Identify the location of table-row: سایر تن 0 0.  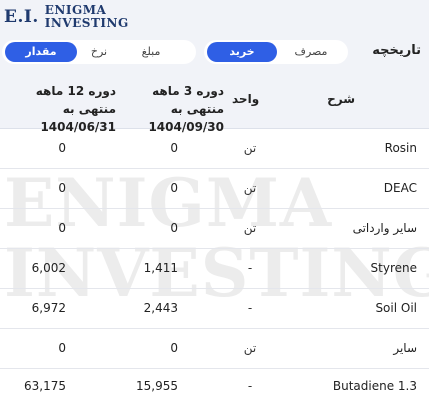
(214, 348).